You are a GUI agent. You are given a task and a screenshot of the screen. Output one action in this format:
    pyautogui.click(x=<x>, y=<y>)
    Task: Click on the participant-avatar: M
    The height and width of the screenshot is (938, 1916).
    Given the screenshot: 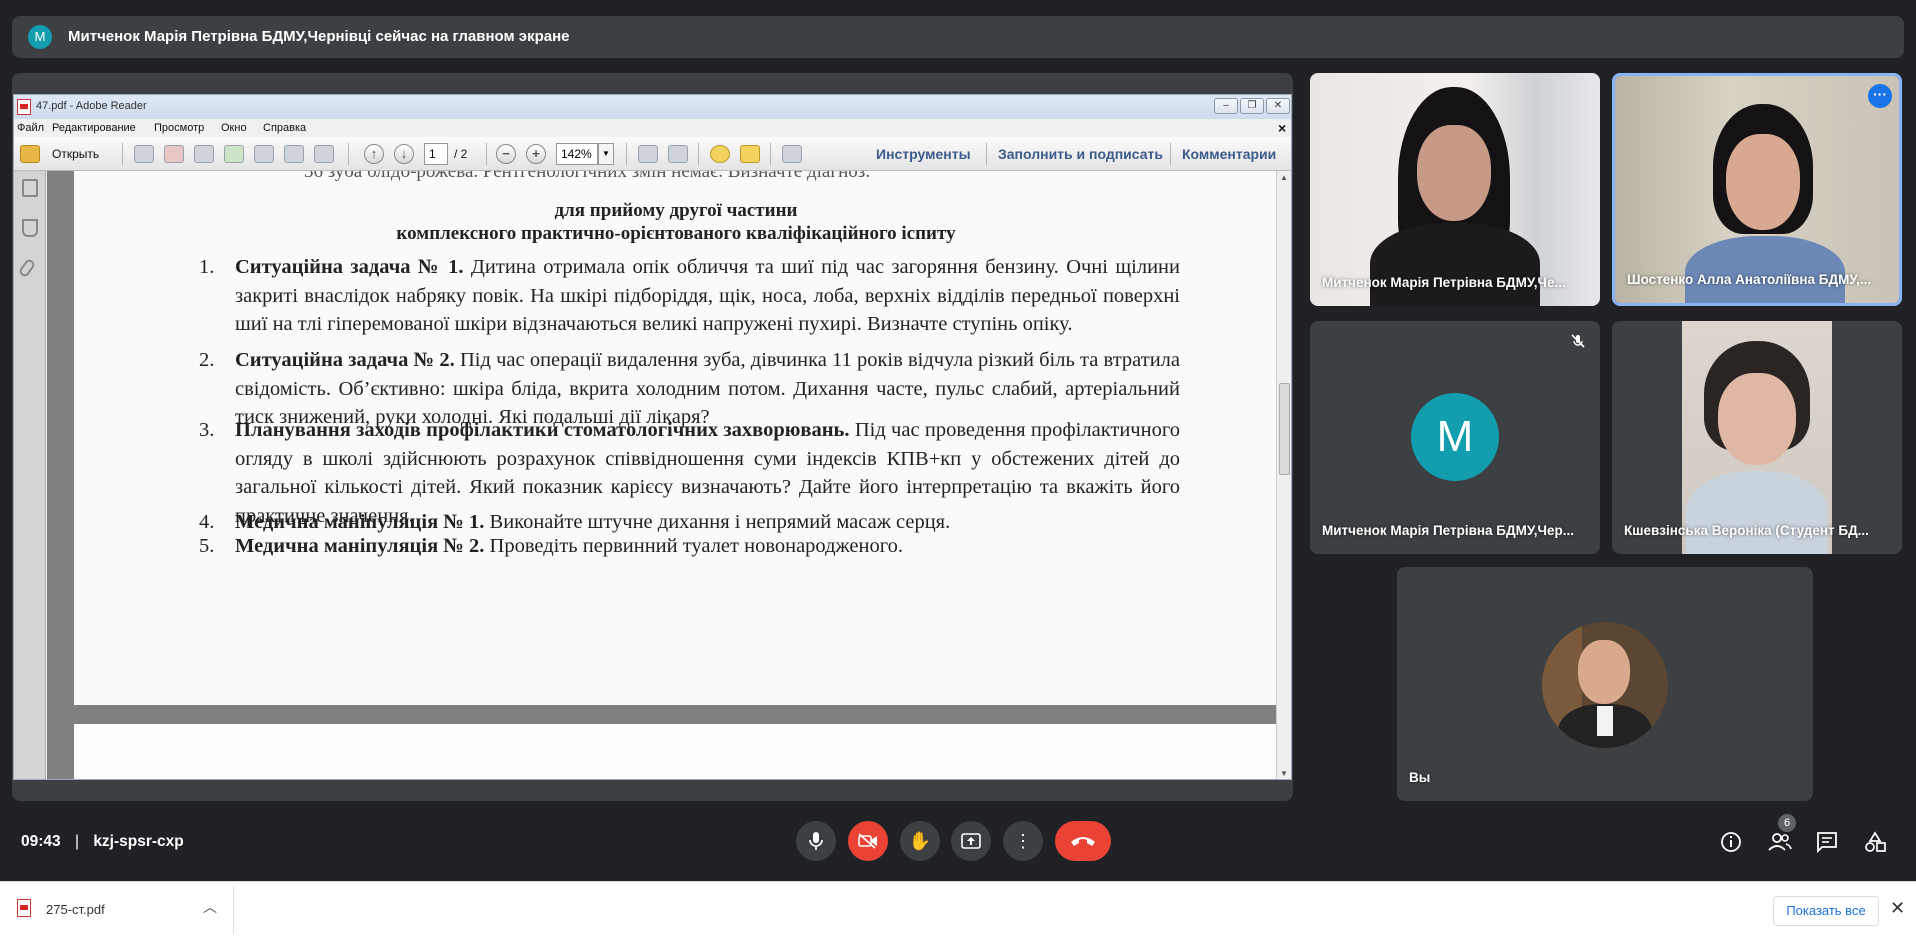 What is the action you would take?
    pyautogui.click(x=1455, y=437)
    